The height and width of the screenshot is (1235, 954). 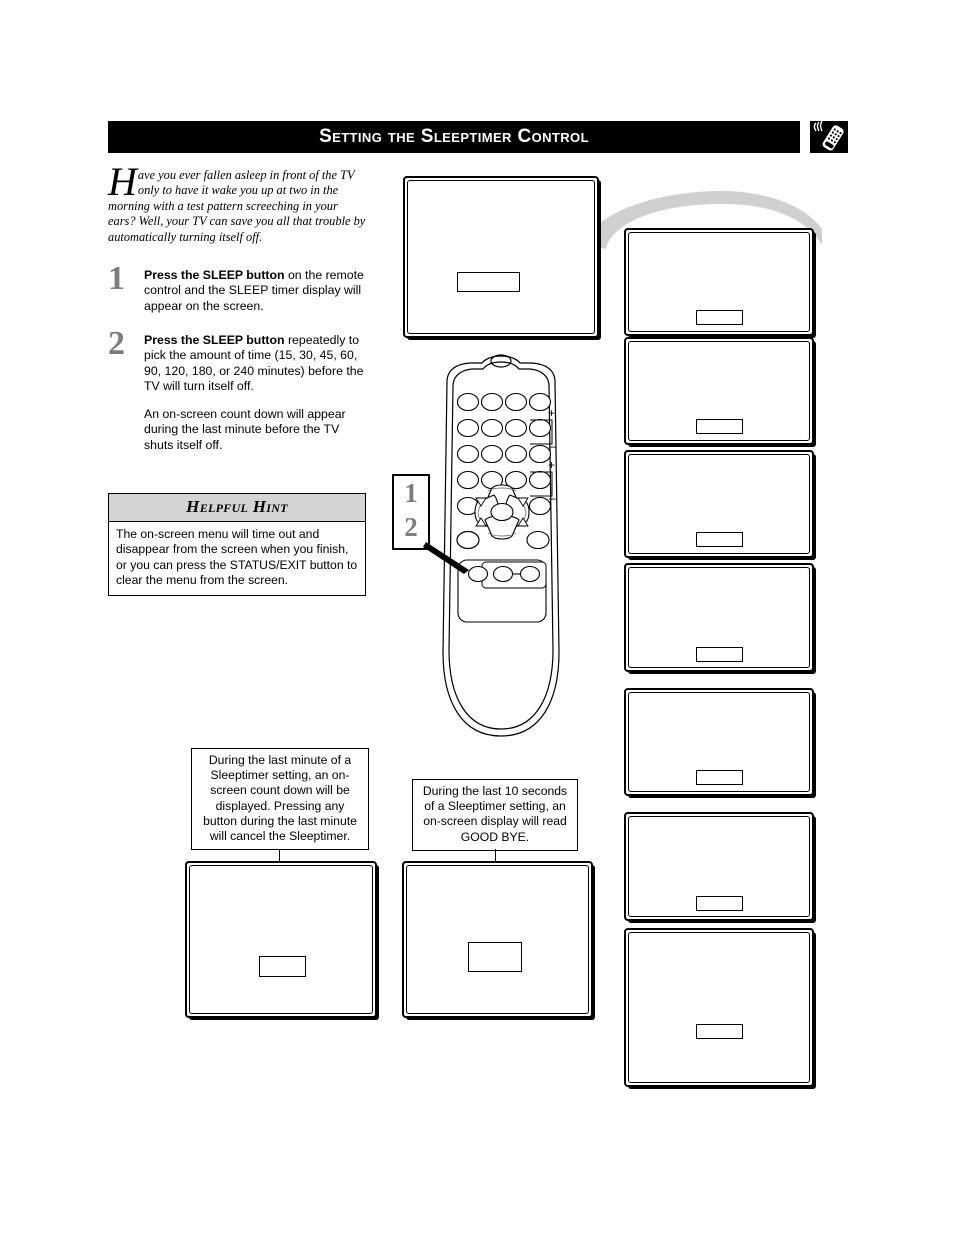 I want to click on osd-display-goodbye, so click(x=495, y=957).